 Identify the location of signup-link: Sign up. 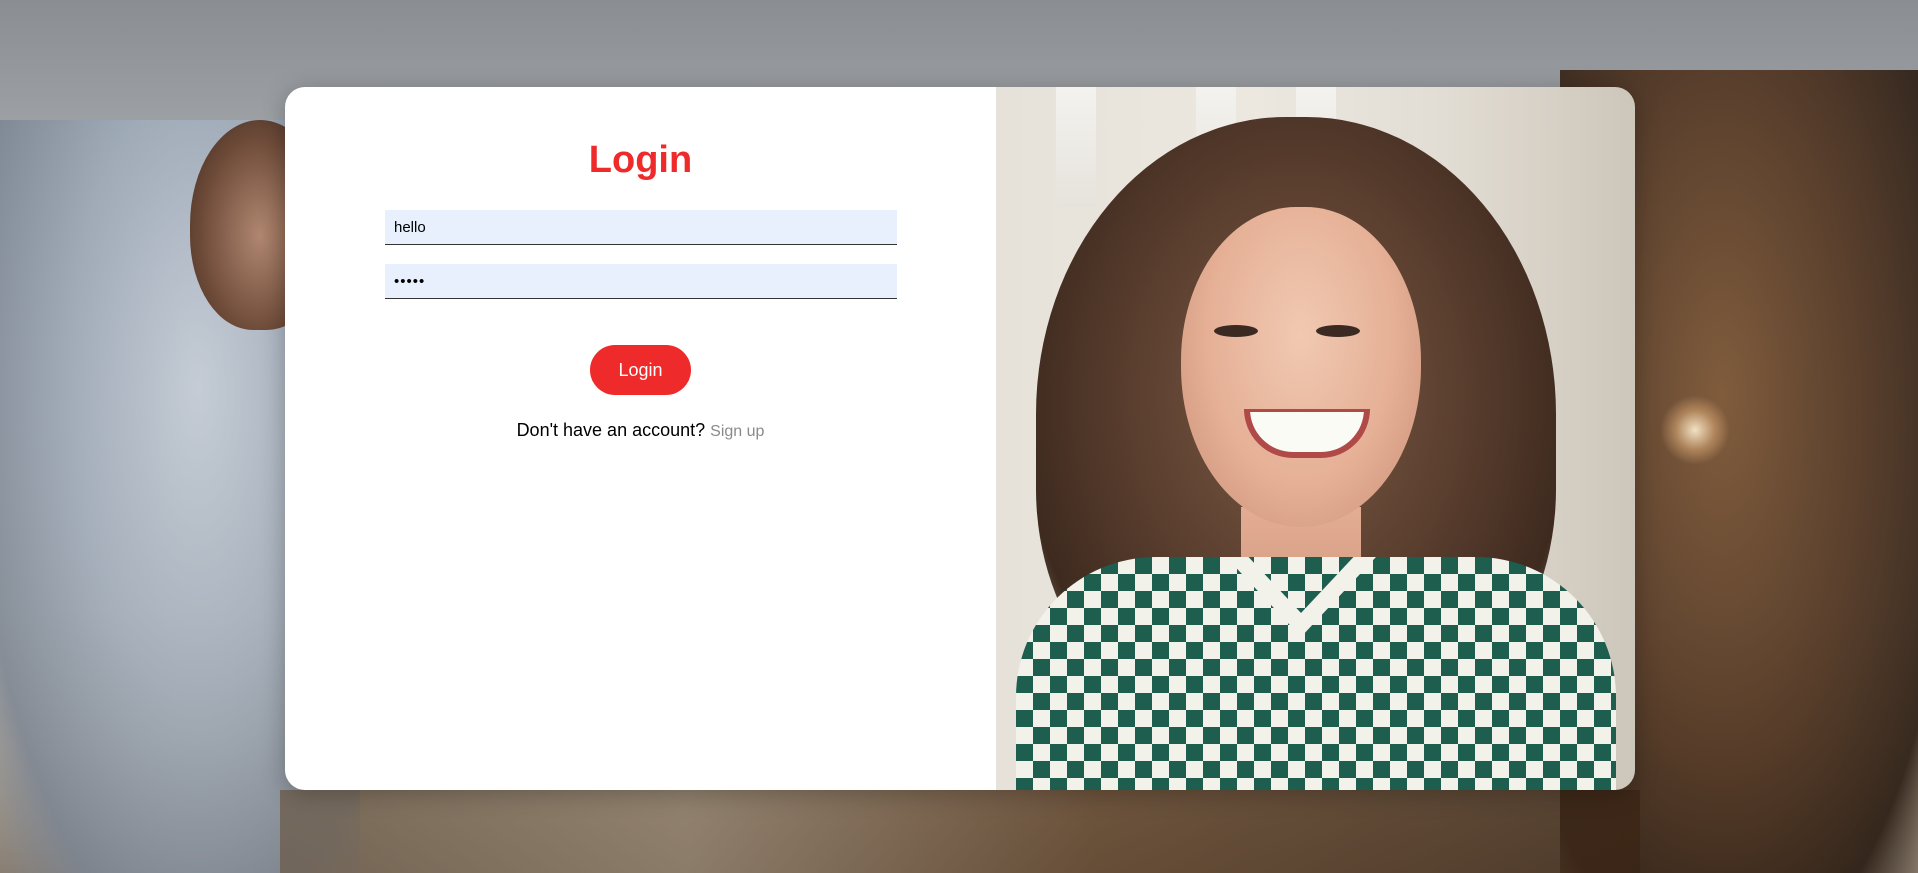
(737, 431).